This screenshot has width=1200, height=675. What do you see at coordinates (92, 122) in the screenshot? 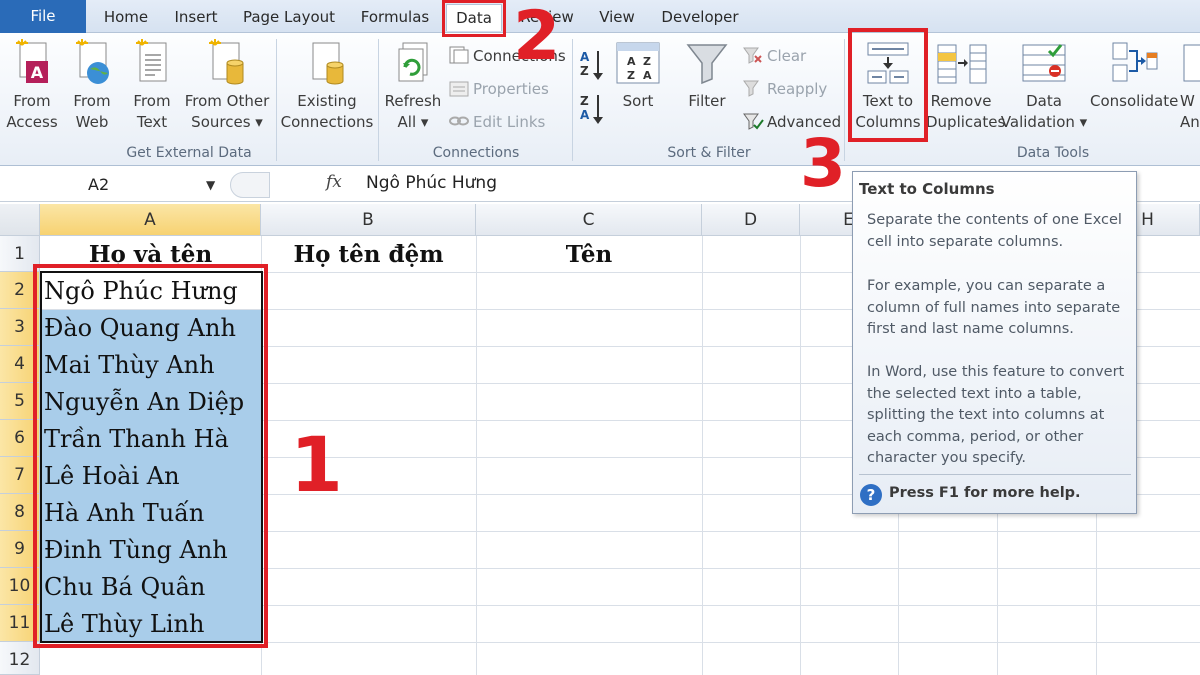
I see `from-web-label-2: Web` at bounding box center [92, 122].